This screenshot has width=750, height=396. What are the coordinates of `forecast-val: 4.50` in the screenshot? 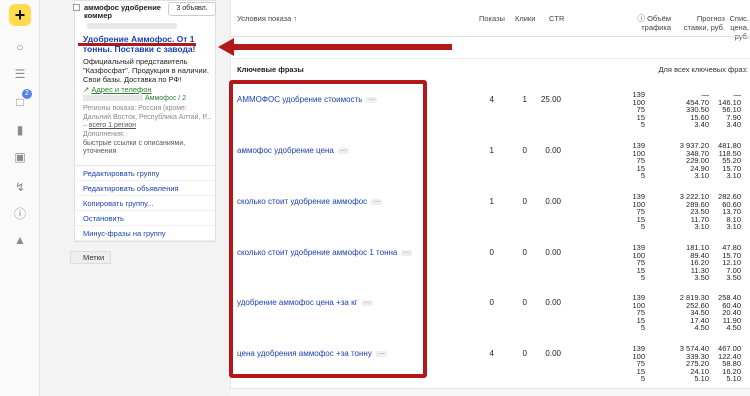 It's located at (701, 328).